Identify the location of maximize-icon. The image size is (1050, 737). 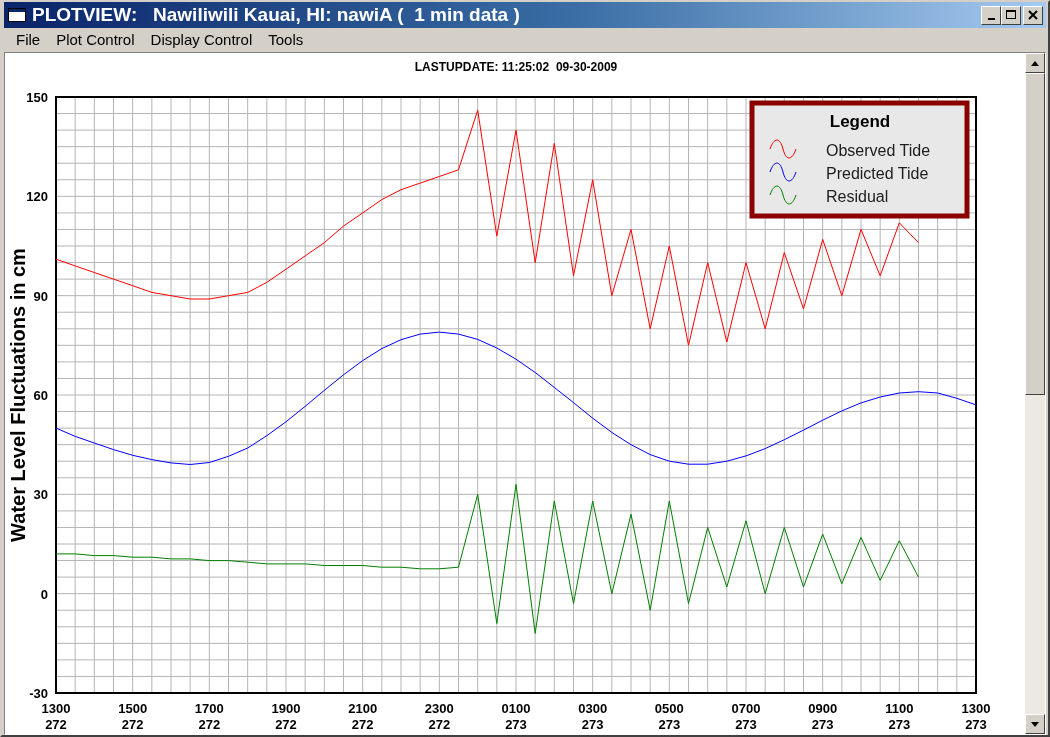
(1011, 15).